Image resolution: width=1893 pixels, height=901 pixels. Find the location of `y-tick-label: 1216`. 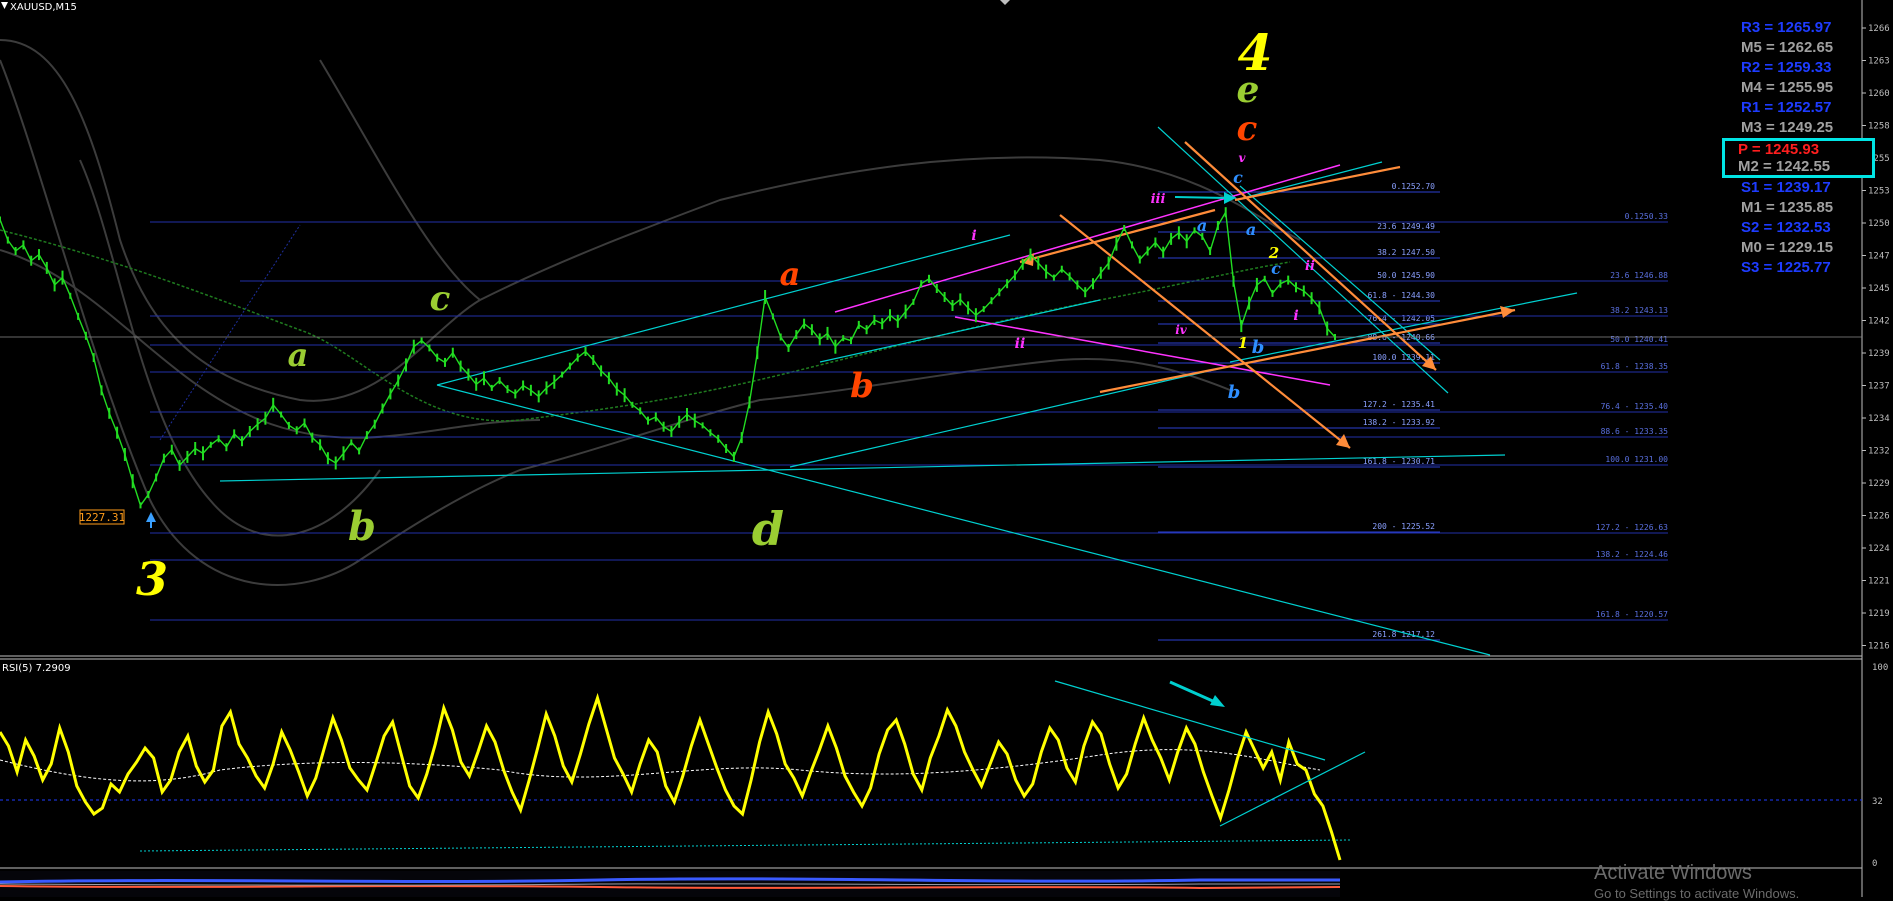

y-tick-label: 1216 is located at coordinates (1879, 647).